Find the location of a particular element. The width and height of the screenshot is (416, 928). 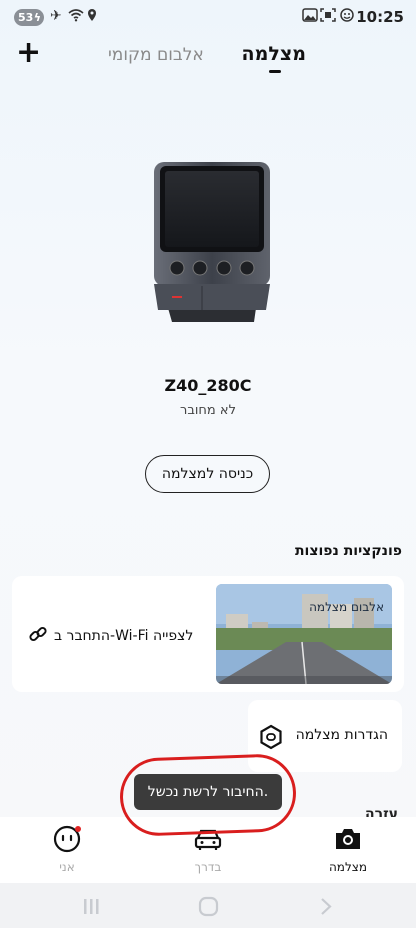

camera-settings-label: הגדרות מצלמה is located at coordinates (341, 735).